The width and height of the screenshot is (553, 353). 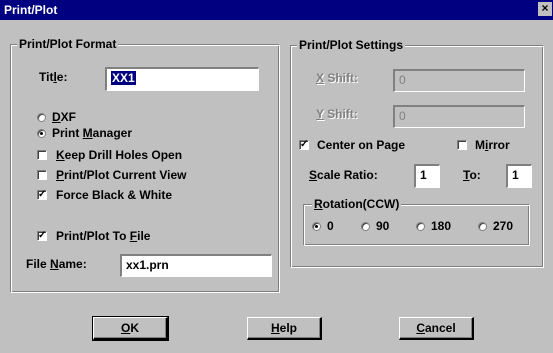 I want to click on current-view-checkbox, so click(x=42, y=175).